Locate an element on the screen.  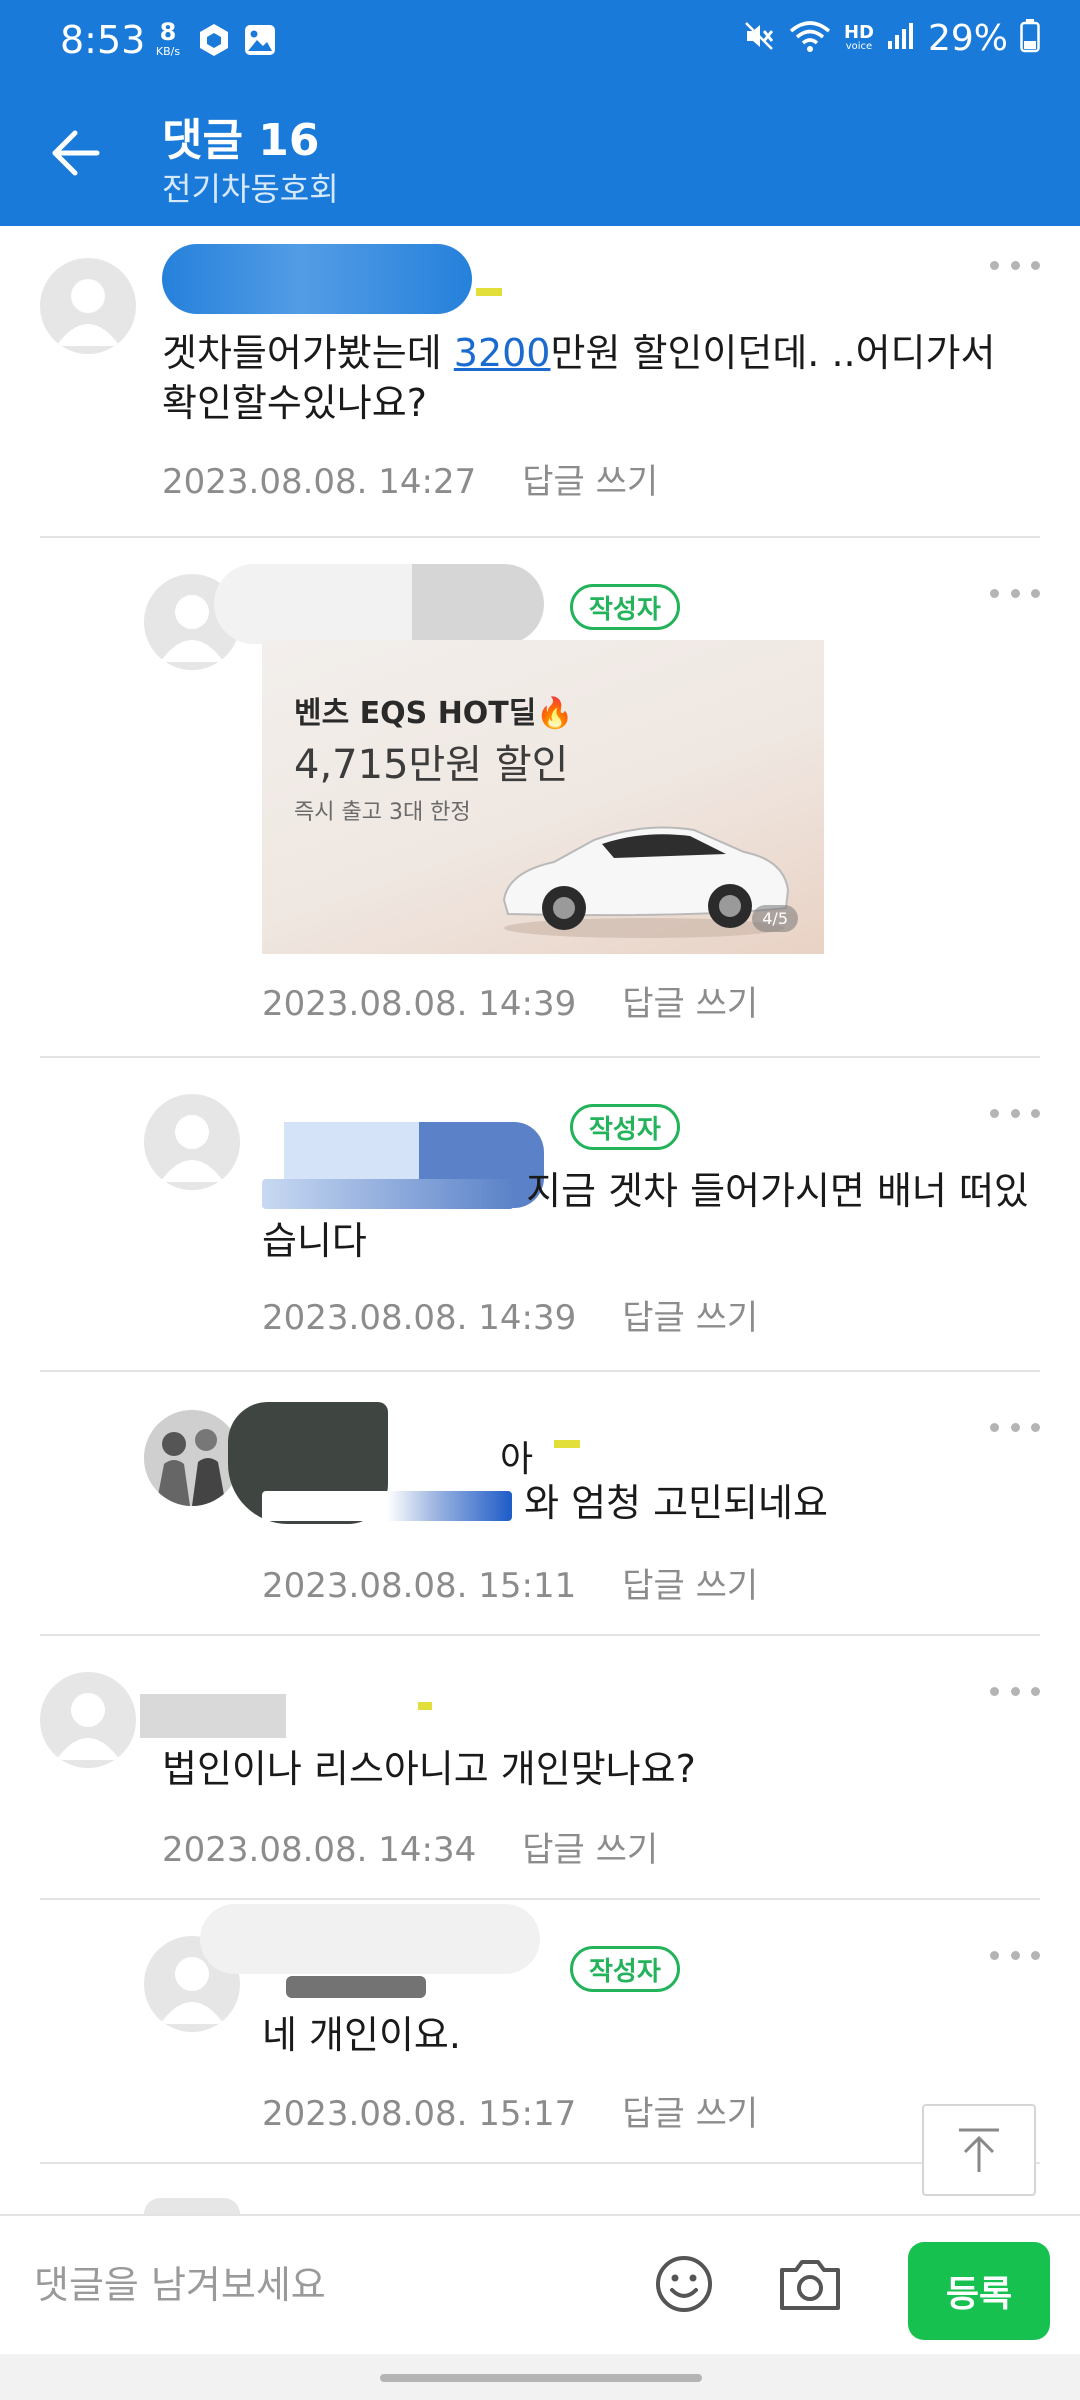
hd-label: HD is located at coordinates (858, 32).